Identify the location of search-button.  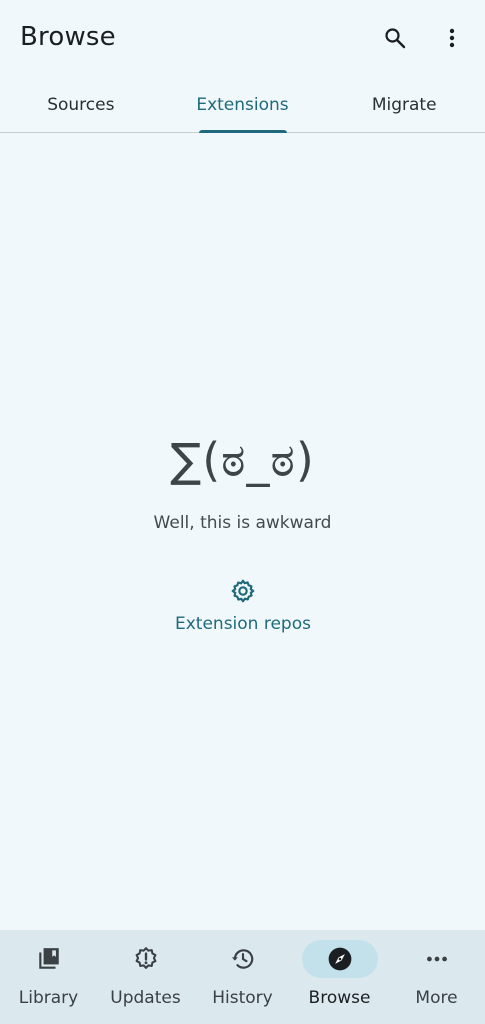
(395, 38).